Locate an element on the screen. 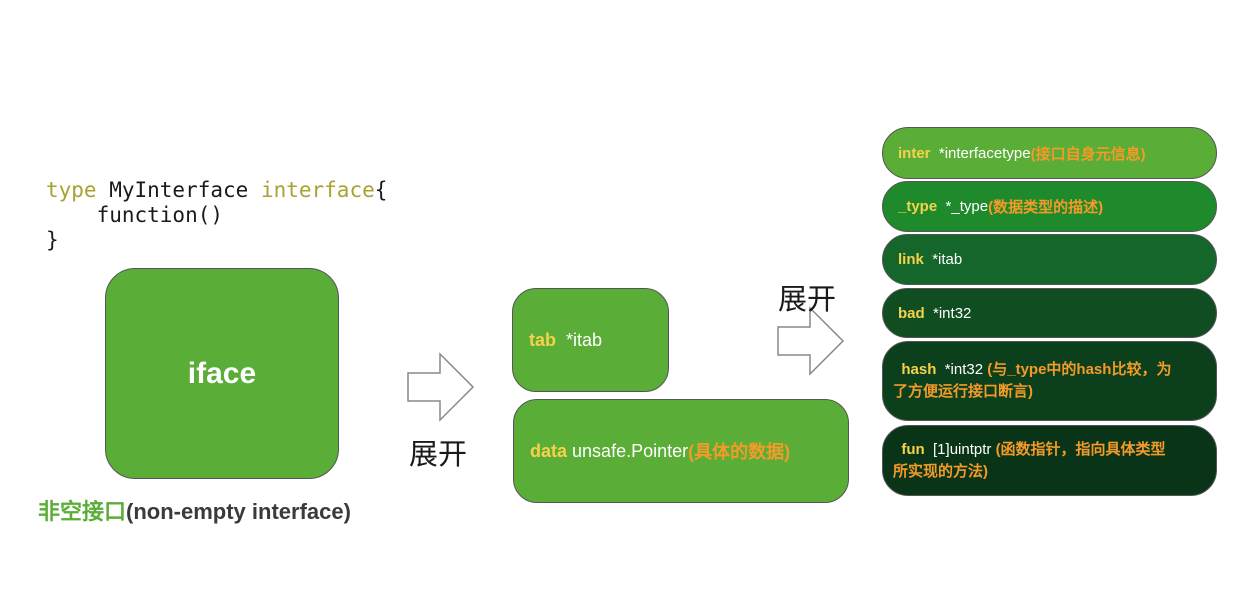 The width and height of the screenshot is (1250, 598). expand-arrow-icon is located at coordinates (441, 387).